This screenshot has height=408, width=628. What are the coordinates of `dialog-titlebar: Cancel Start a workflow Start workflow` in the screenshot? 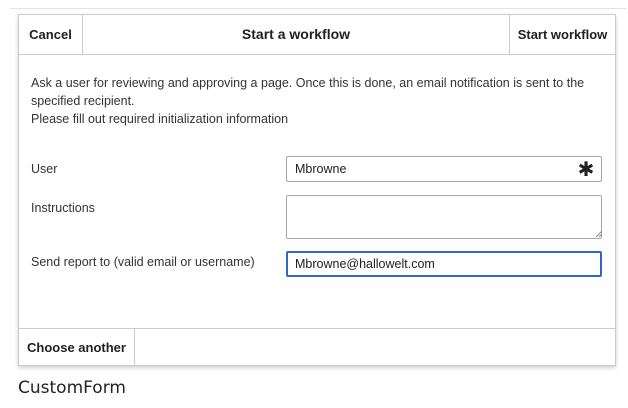 It's located at (317, 35).